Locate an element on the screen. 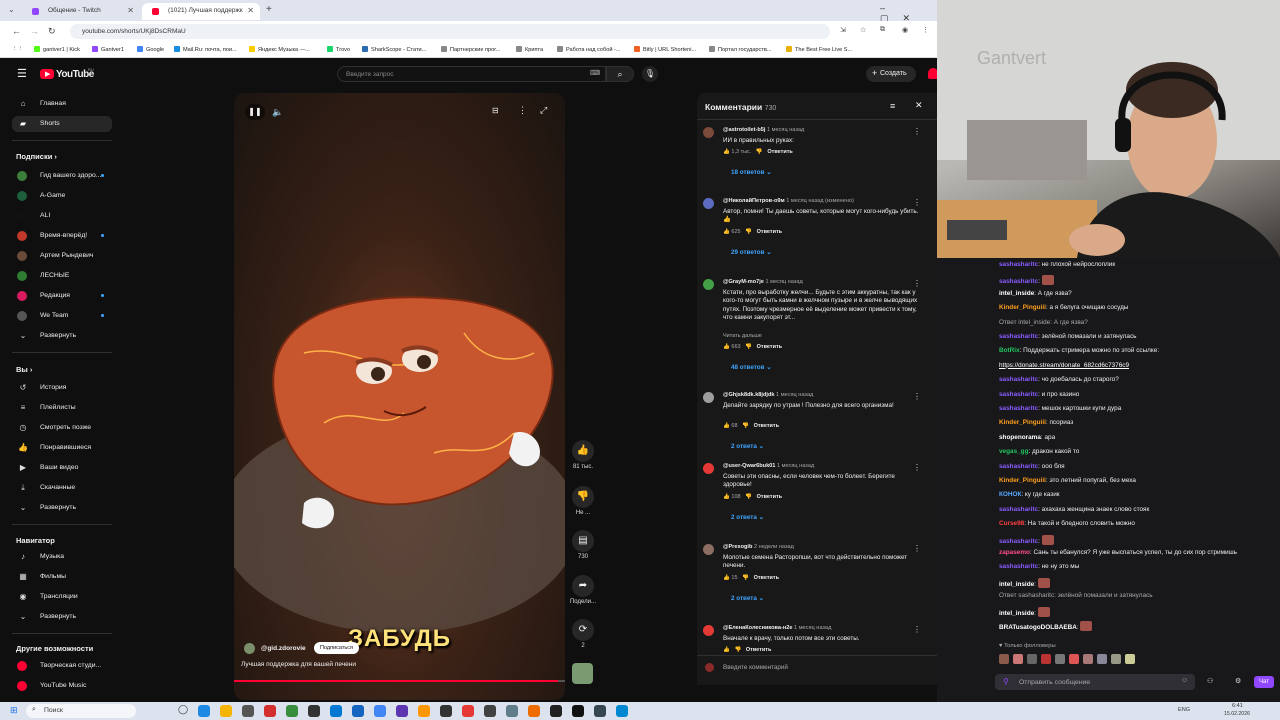  fullscreen-icon: ⤢ is located at coordinates (543, 110).